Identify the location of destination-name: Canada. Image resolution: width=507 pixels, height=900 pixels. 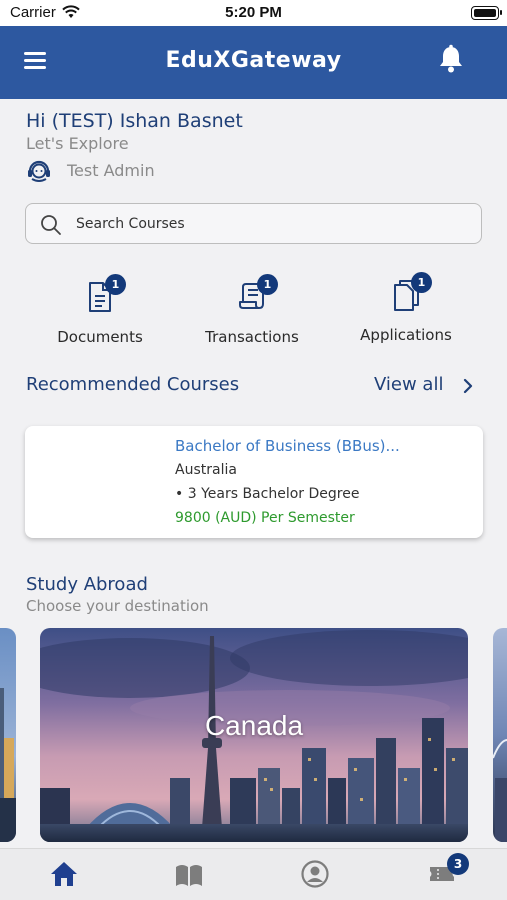
(254, 725).